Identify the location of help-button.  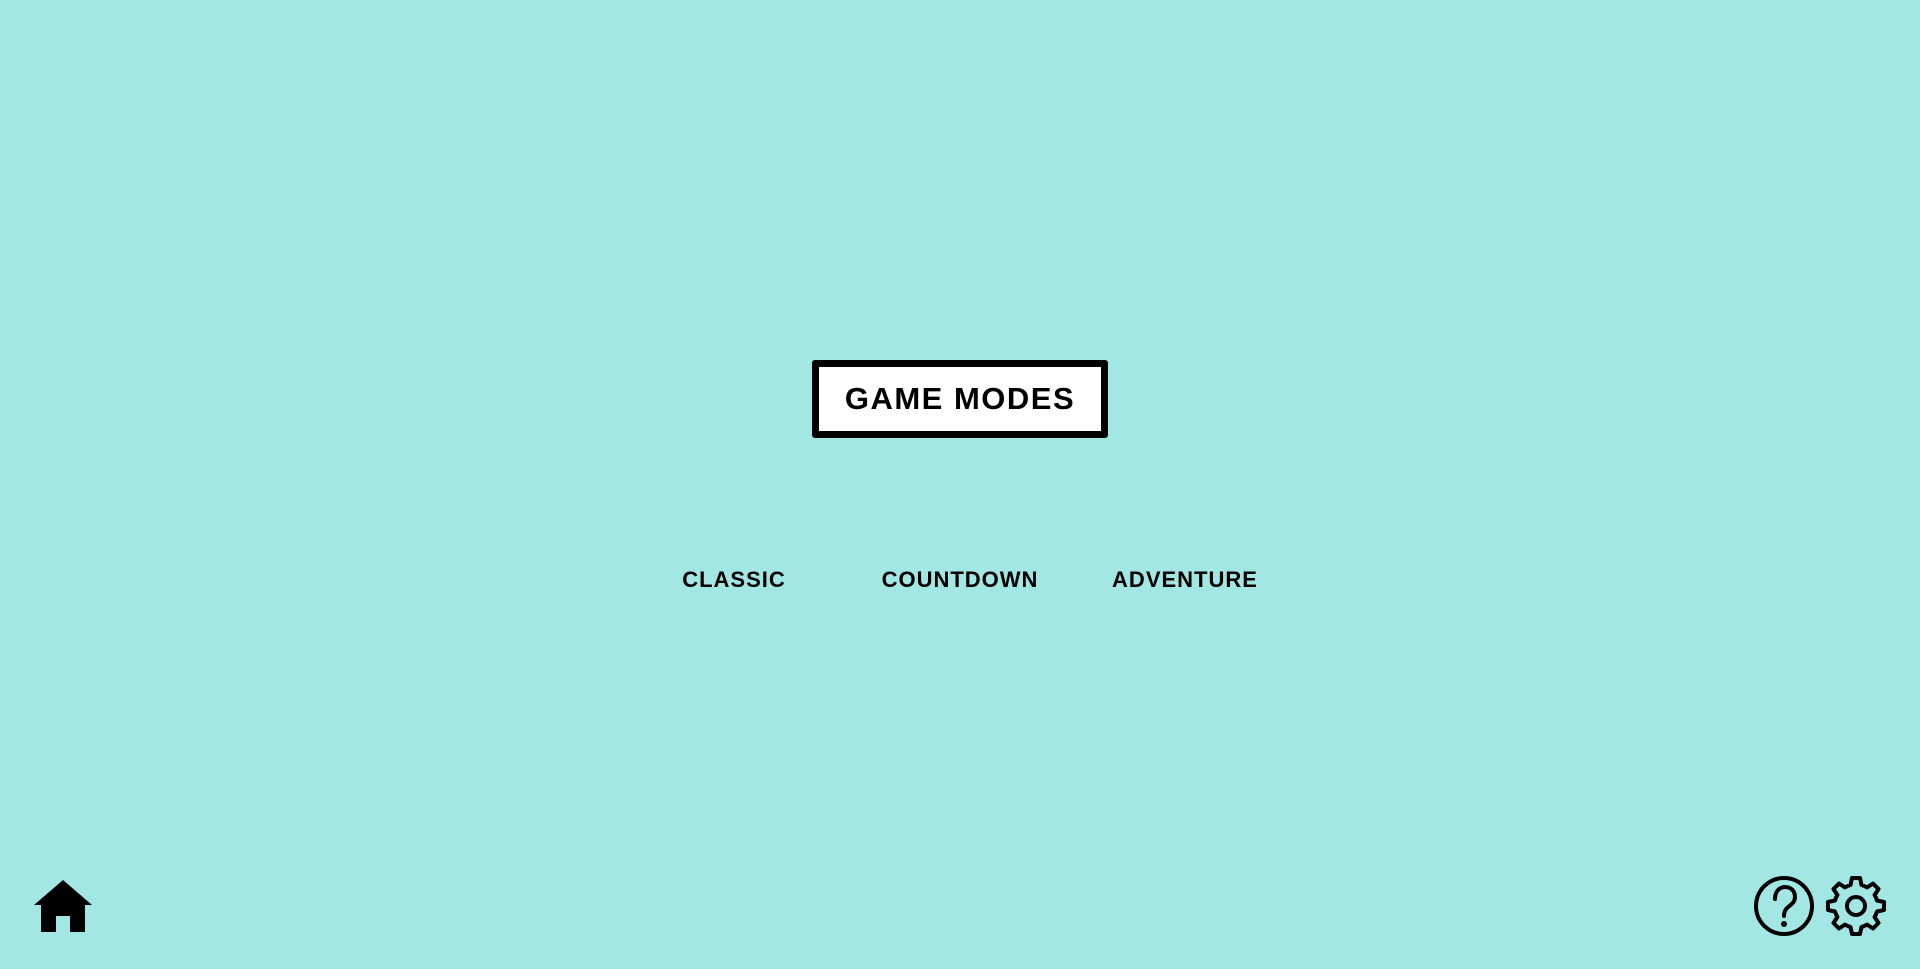
(1784, 906).